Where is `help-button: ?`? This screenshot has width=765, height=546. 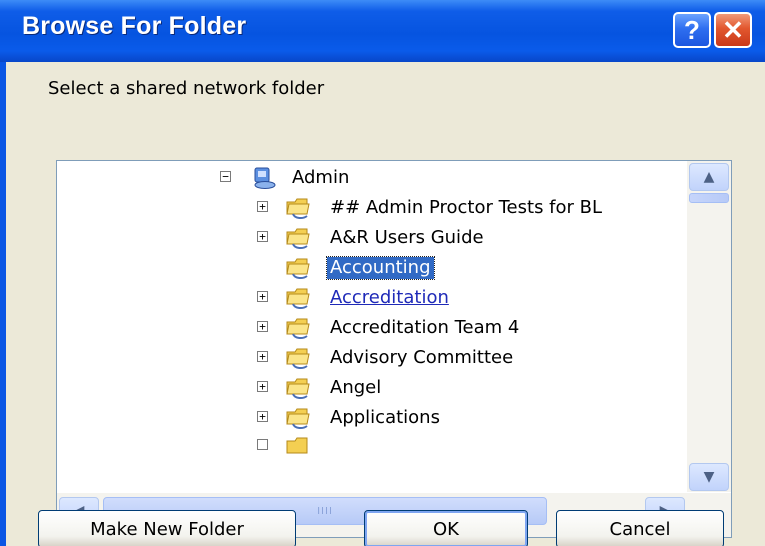
help-button: ? is located at coordinates (692, 30).